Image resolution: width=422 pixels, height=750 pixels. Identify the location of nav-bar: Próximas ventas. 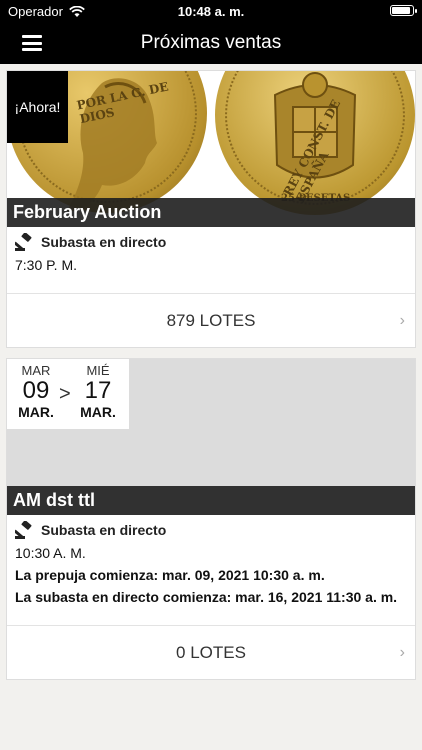
(211, 43).